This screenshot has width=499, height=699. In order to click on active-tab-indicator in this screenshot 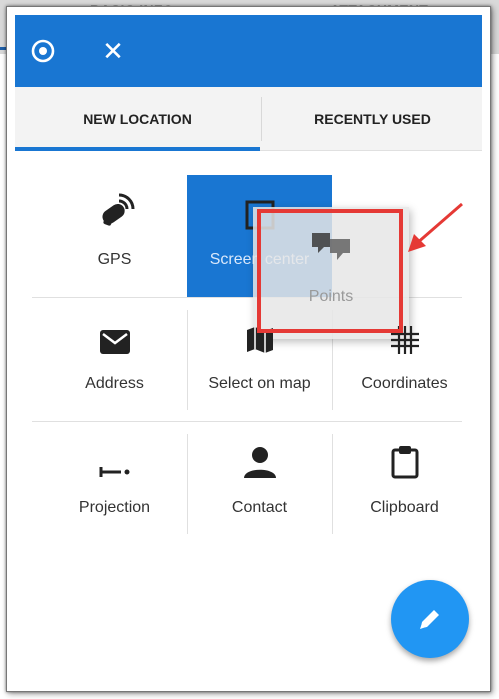, I will do `click(137, 149)`.